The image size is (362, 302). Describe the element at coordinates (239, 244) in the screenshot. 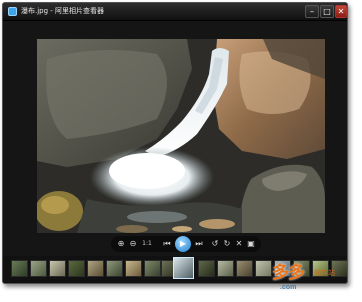

I see `delete-icon: ✕` at that location.